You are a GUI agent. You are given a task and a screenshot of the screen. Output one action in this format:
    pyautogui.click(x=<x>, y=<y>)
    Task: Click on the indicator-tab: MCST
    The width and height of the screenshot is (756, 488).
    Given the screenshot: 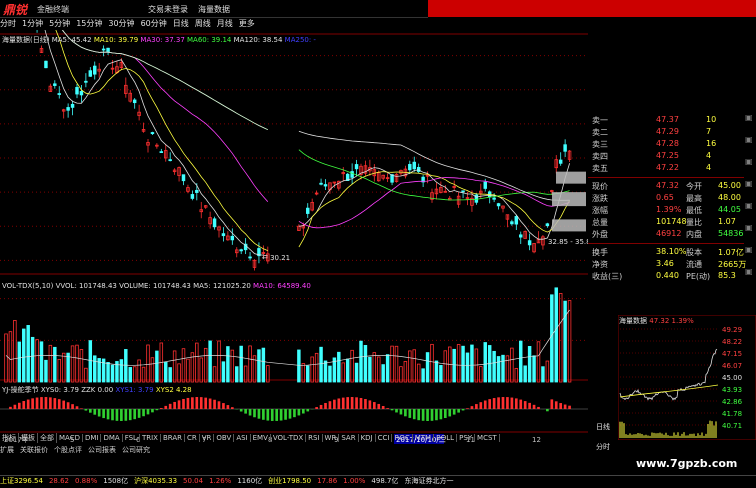 What is the action you would take?
    pyautogui.click(x=487, y=438)
    